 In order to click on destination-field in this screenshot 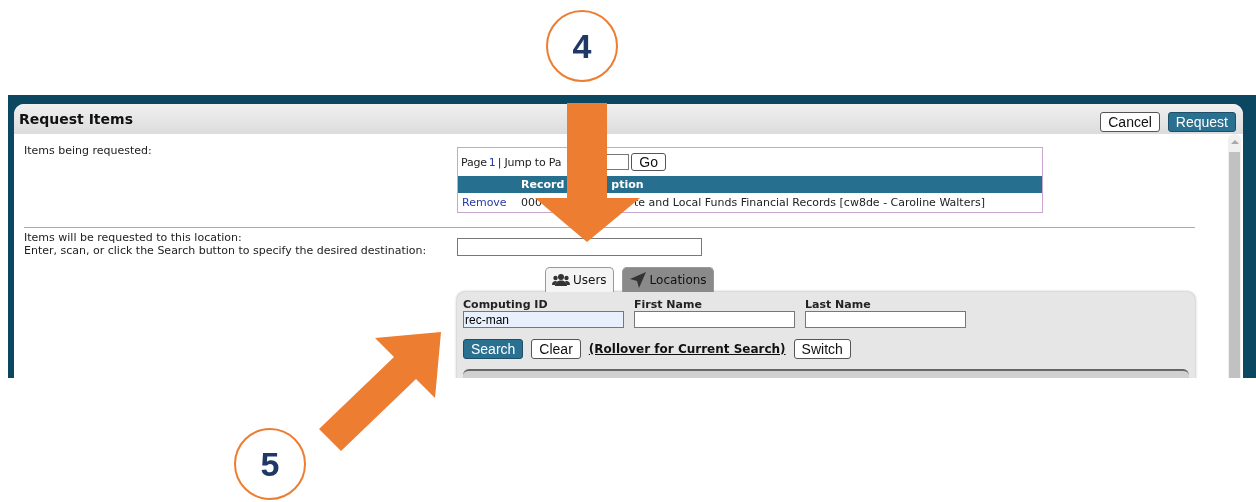, I will do `click(579, 247)`.